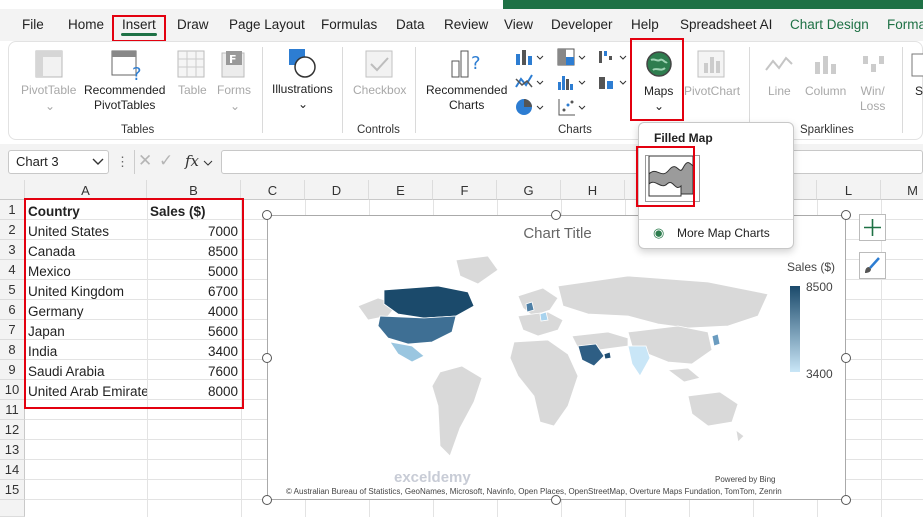 The image size is (923, 517). I want to click on country-cell: Mexico, so click(87, 272).